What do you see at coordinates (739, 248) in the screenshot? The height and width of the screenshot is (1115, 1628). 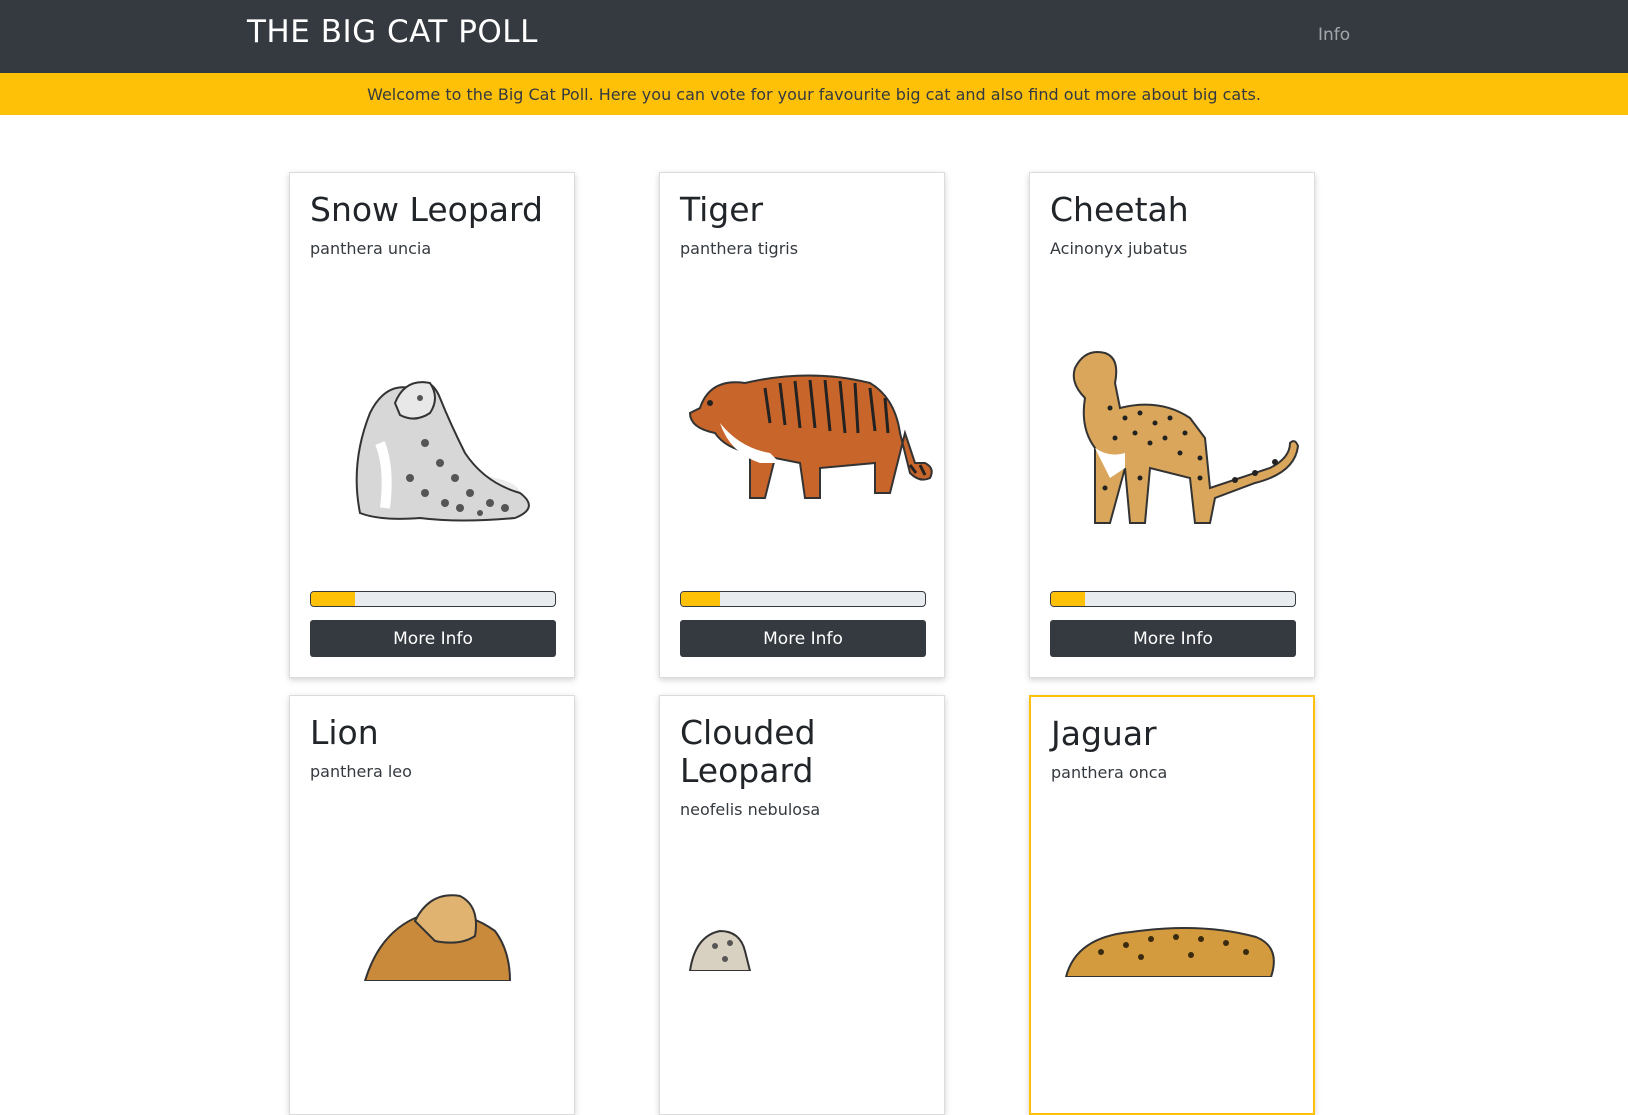 I see `cat-latin-name: panthera tigris` at bounding box center [739, 248].